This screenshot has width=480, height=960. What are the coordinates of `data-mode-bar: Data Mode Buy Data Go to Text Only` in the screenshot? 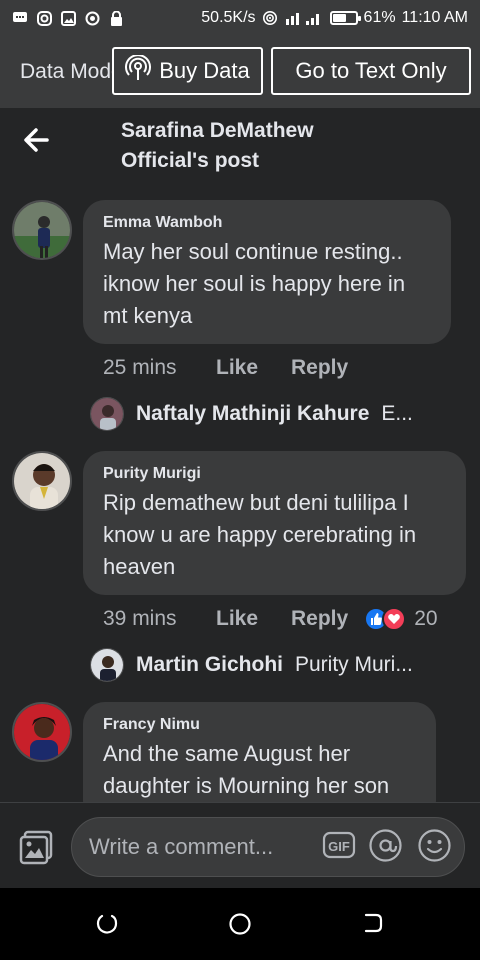 It's located at (240, 72).